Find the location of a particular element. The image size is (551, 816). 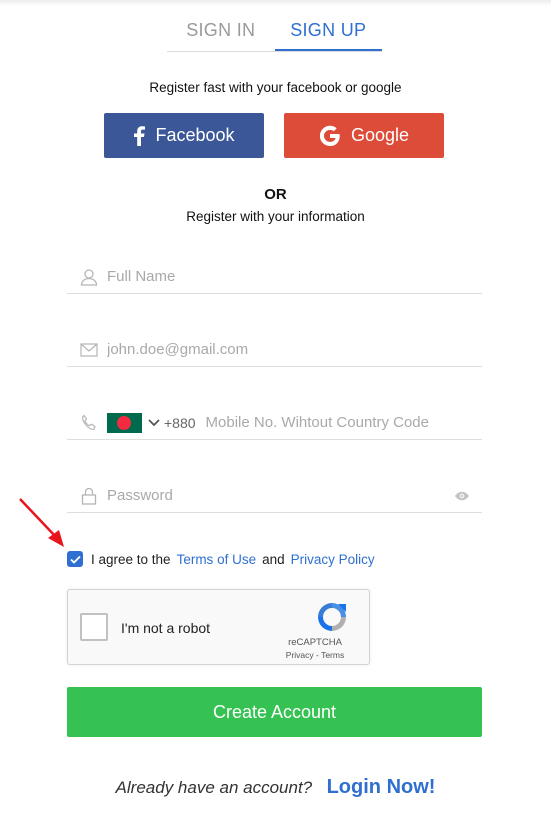

recaptcha-label: I'm not a robot is located at coordinates (166, 628).